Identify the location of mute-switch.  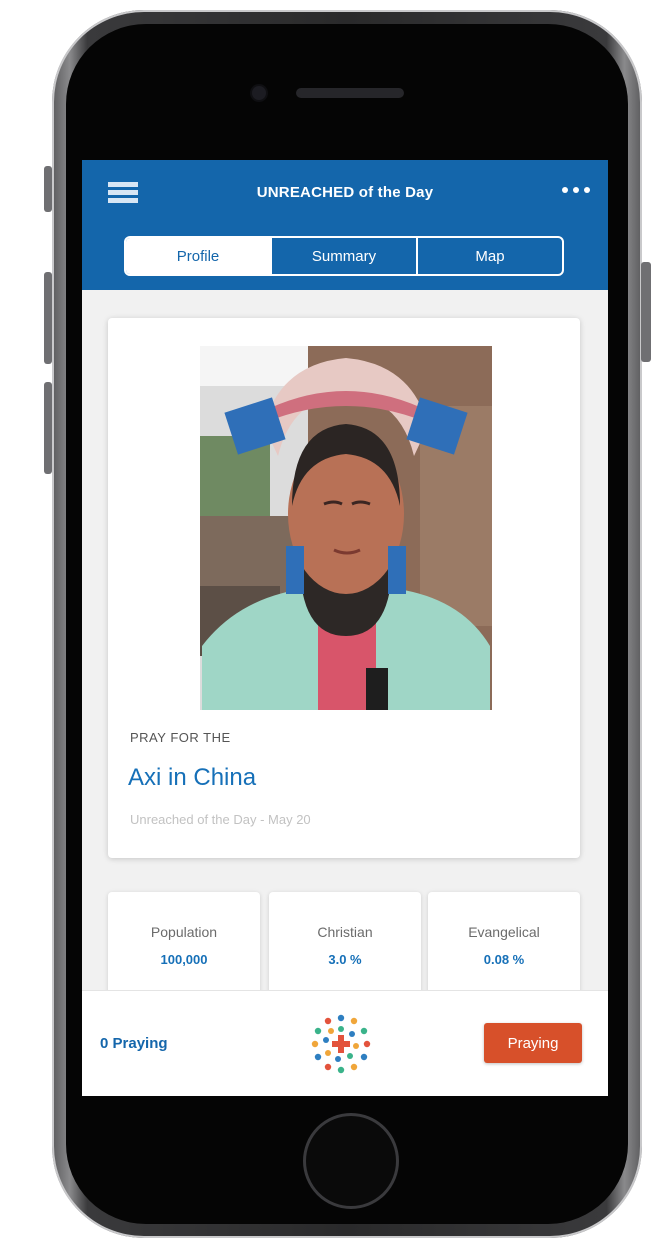
(48, 189).